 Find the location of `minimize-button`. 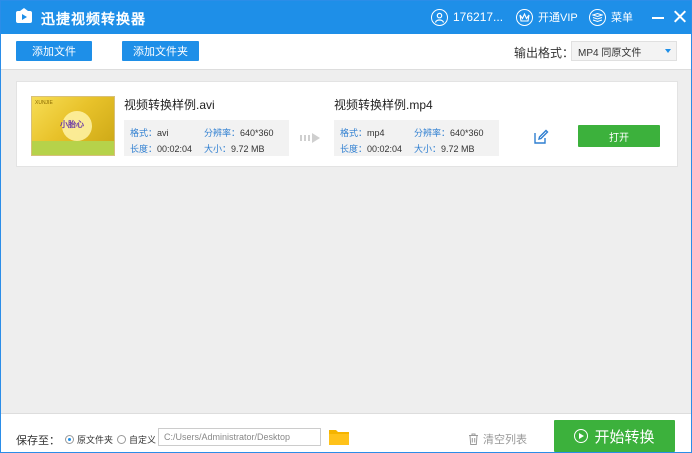

minimize-button is located at coordinates (658, 17).